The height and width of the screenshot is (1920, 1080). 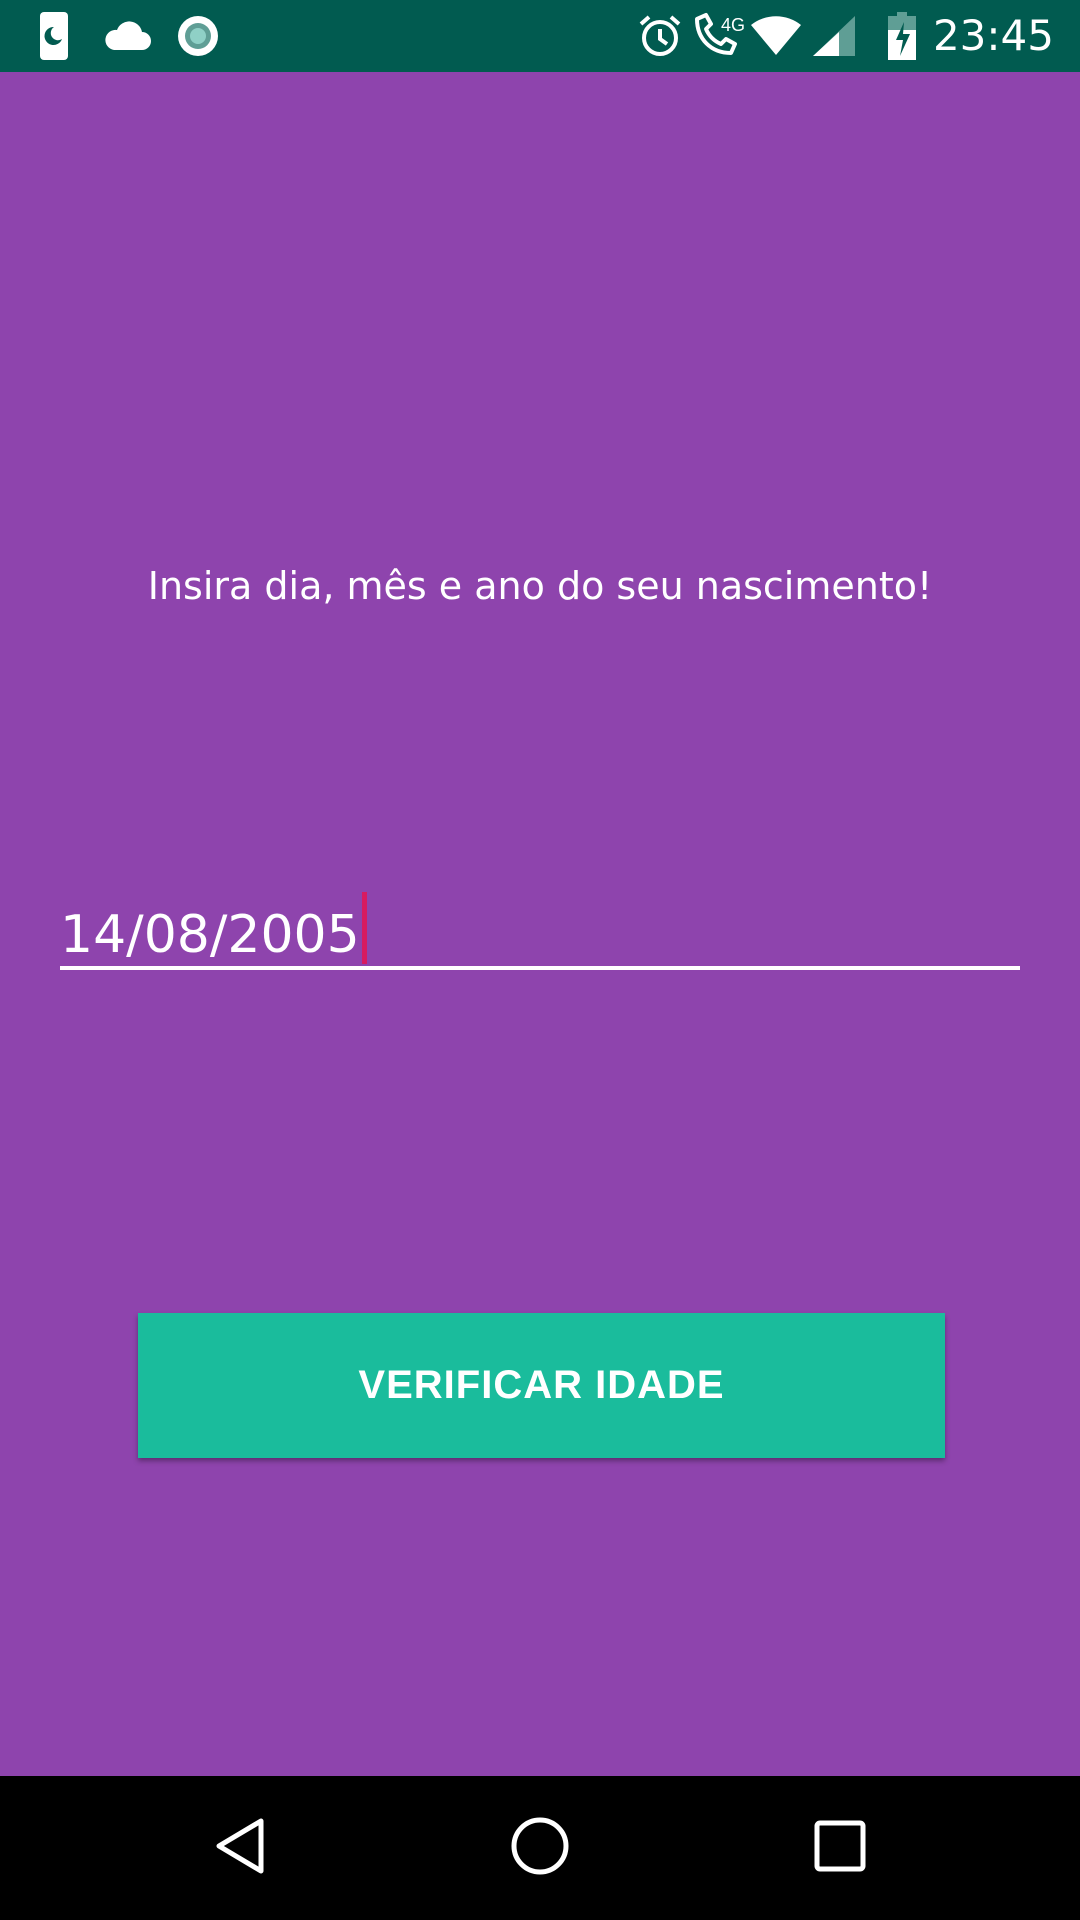 I want to click on signal-icon, so click(x=834, y=36).